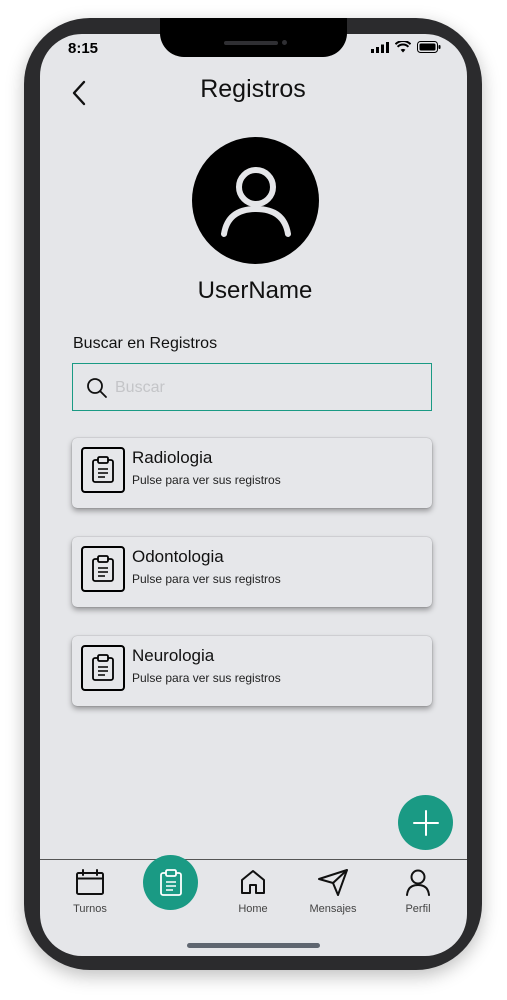 The height and width of the screenshot is (1000, 507). Describe the element at coordinates (172, 457) in the screenshot. I see `record-title: Radiologia` at that location.